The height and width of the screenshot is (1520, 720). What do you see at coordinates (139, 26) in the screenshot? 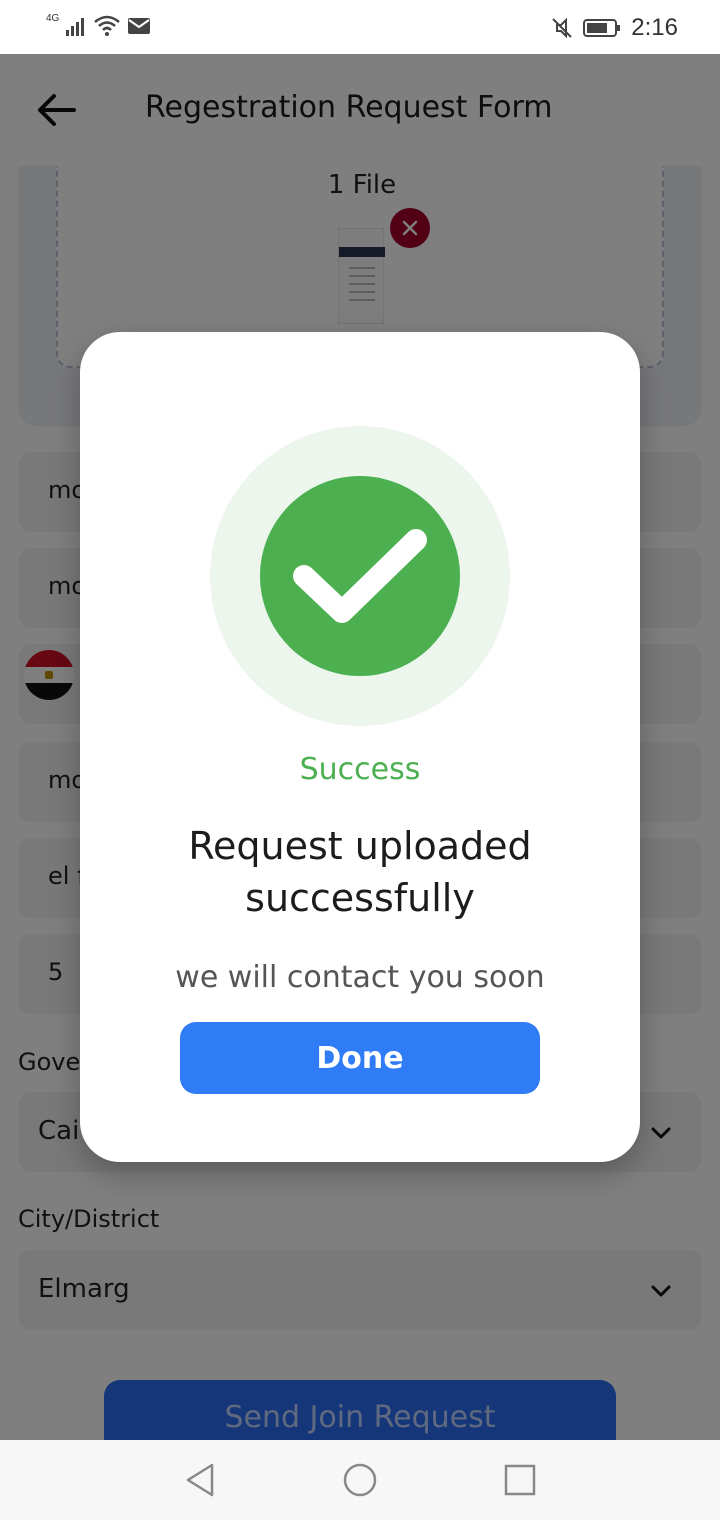
I see `mail-icon` at bounding box center [139, 26].